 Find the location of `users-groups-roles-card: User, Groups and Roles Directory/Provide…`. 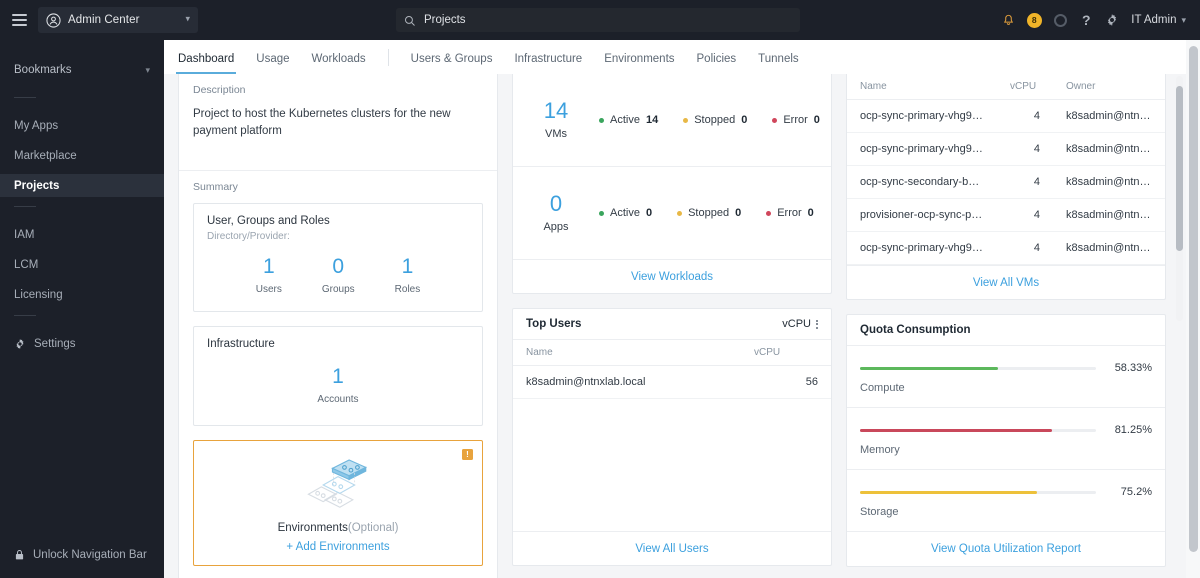

users-groups-roles-card: User, Groups and Roles Directory/Provide… is located at coordinates (338, 257).